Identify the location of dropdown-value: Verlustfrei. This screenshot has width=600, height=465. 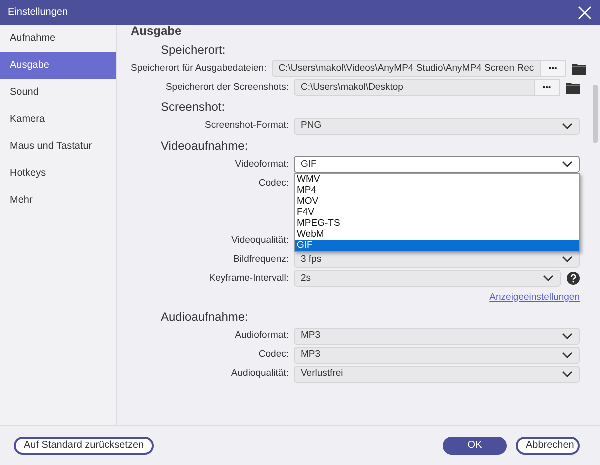
(322, 373).